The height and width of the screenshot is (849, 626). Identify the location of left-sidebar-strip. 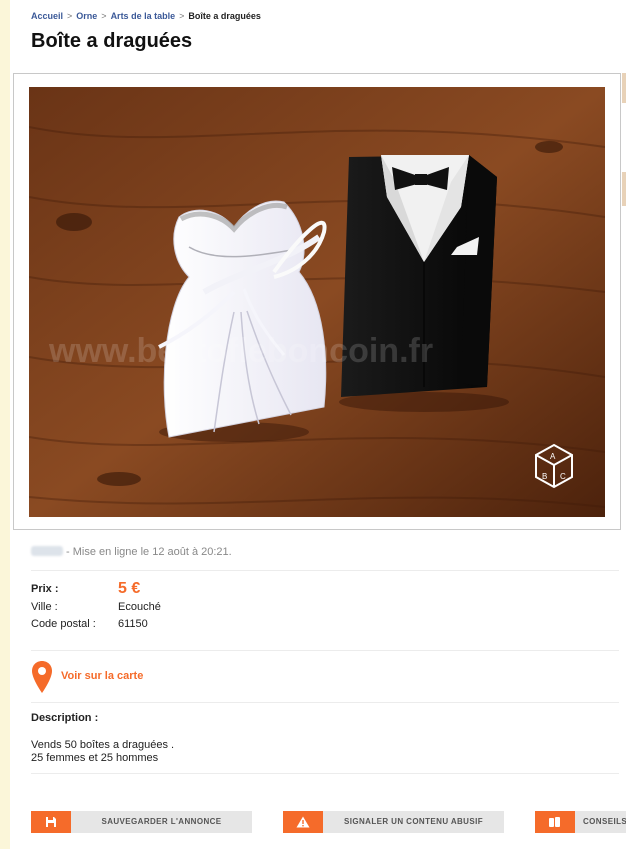
(5, 424).